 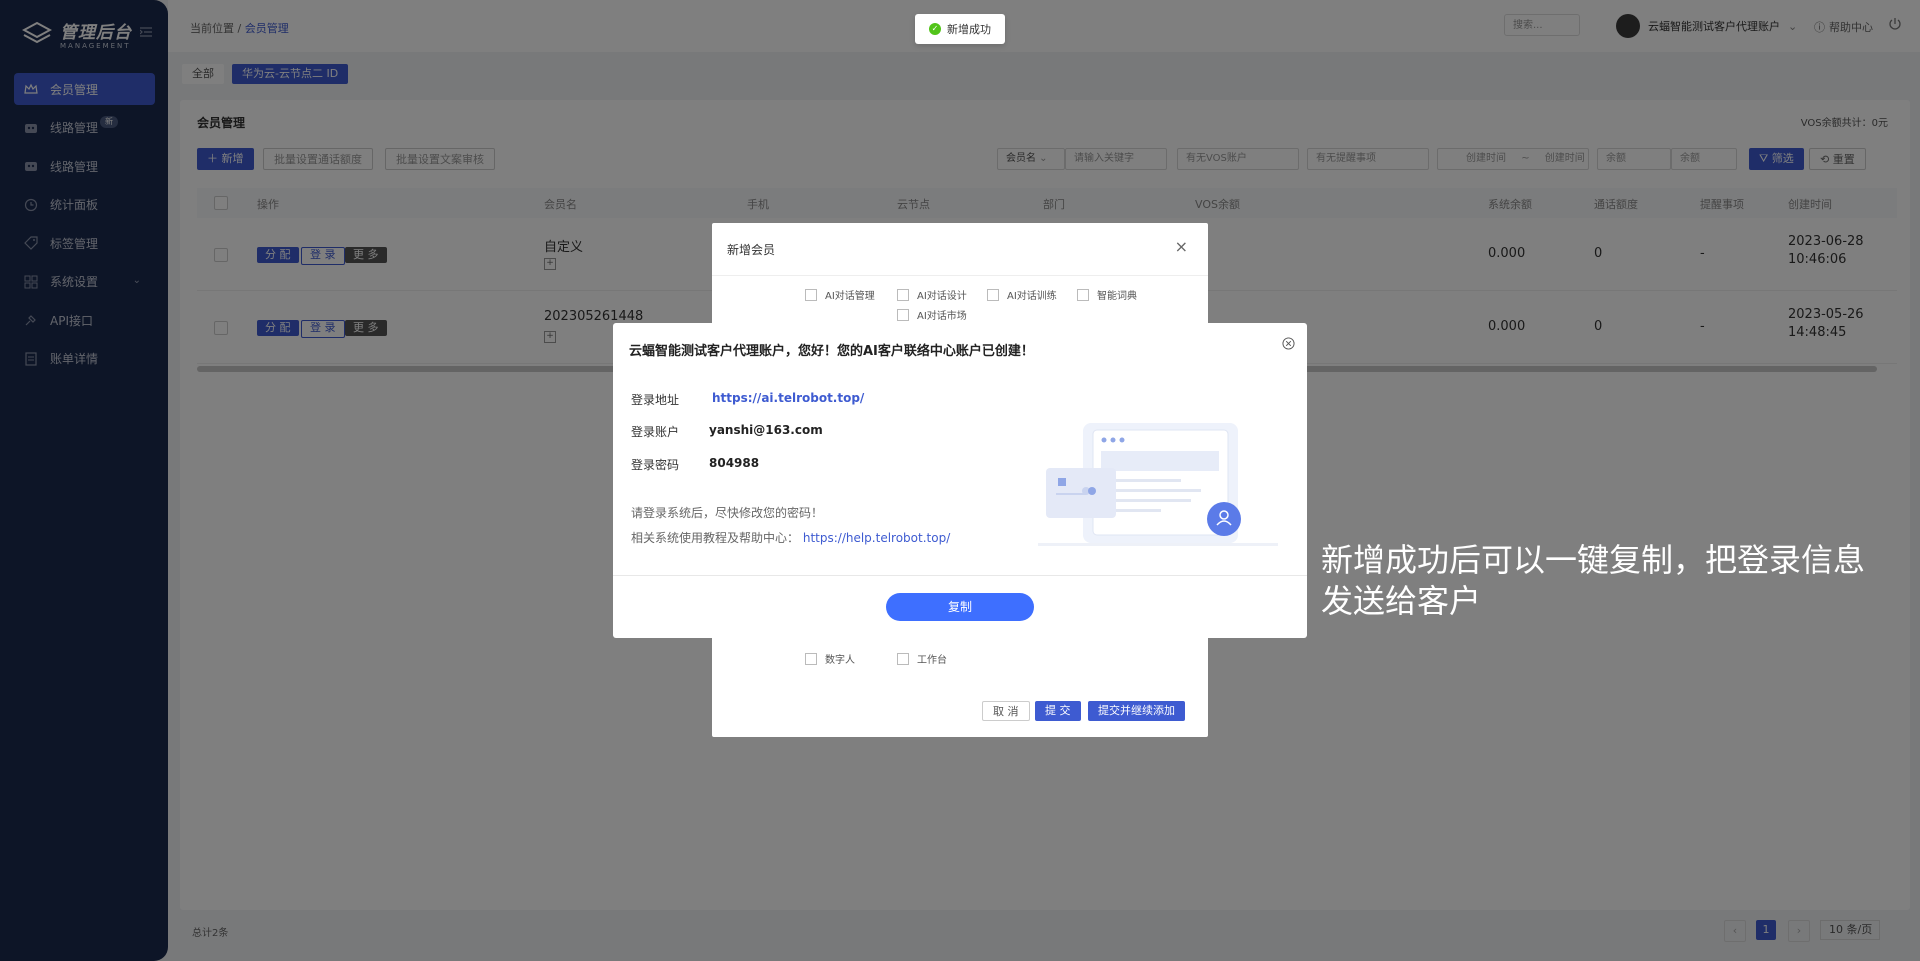 What do you see at coordinates (1032, 296) in the screenshot?
I see `checkbox-label: AI对话训练` at bounding box center [1032, 296].